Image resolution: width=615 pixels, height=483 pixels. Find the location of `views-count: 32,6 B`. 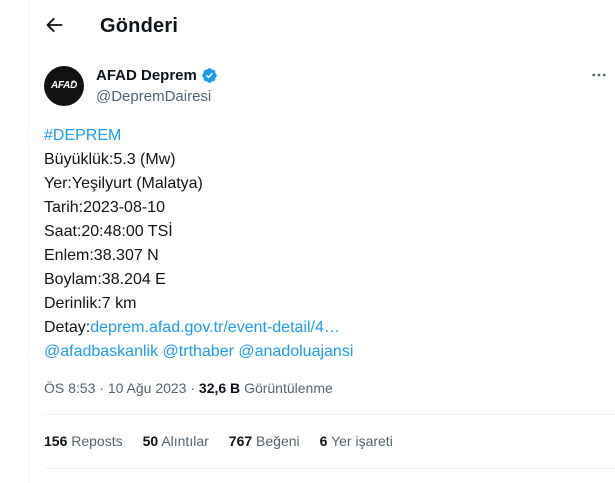

views-count: 32,6 B is located at coordinates (219, 388).